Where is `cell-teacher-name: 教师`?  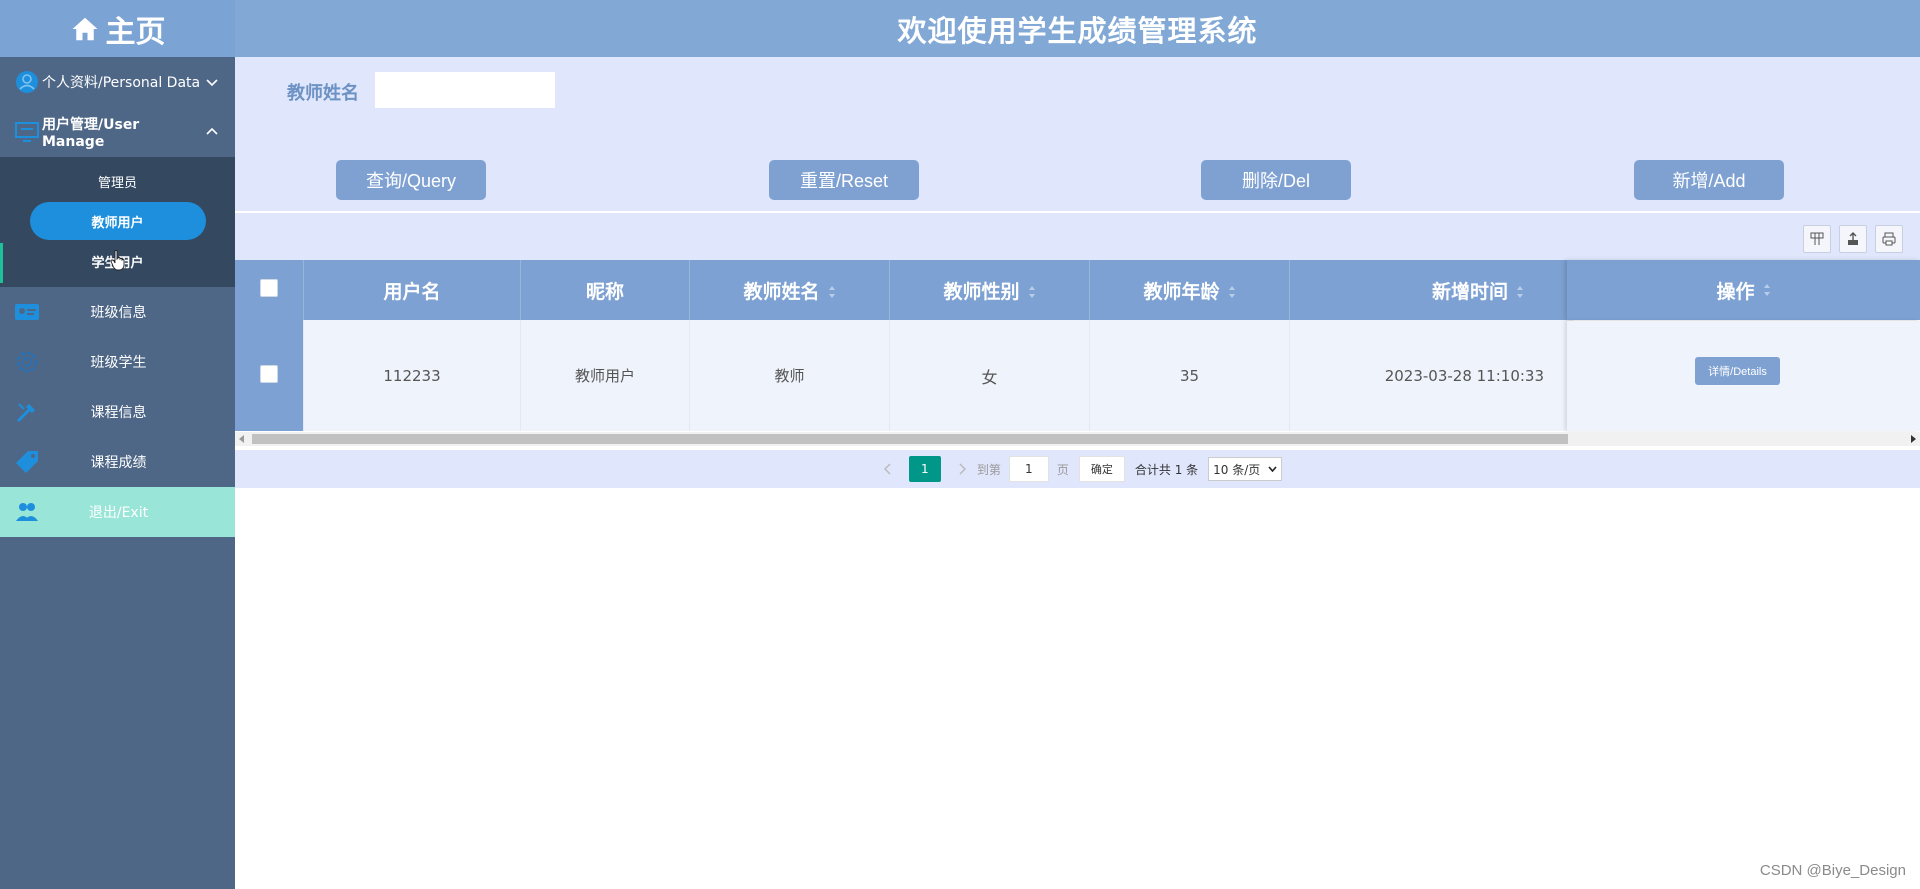
cell-teacher-name: 教师 is located at coordinates (789, 375).